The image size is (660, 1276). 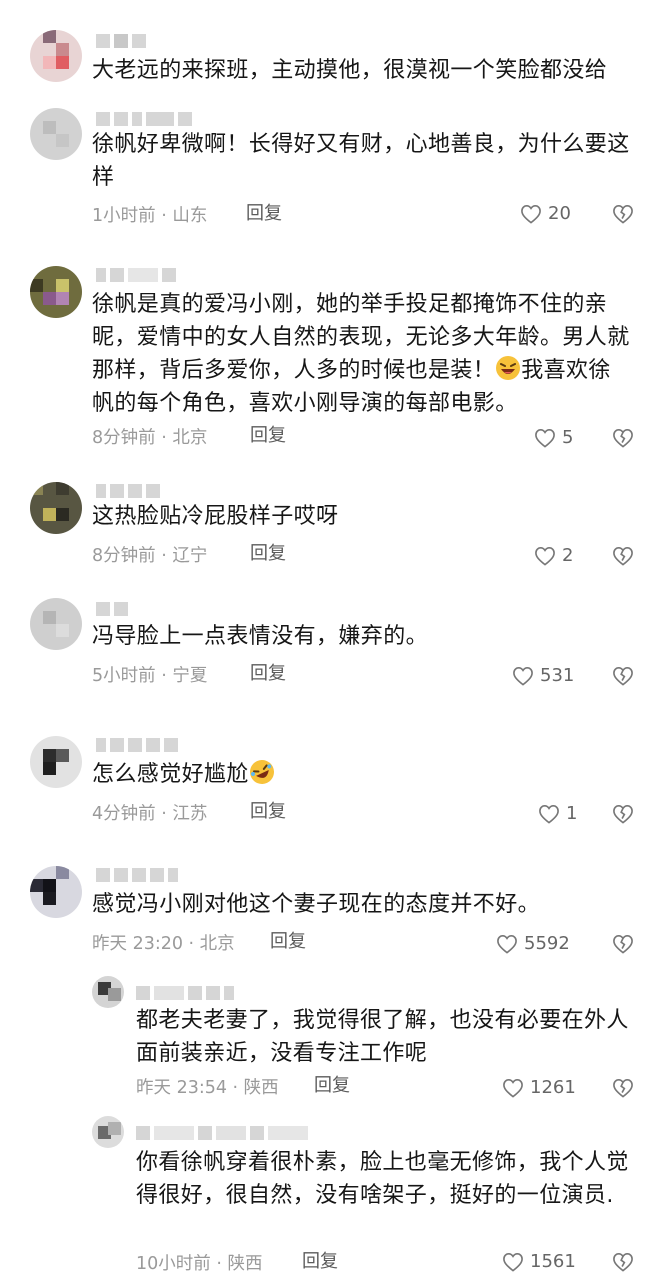 What do you see at coordinates (150, 215) in the screenshot?
I see `comment-meta: 1小时前 · 山东` at bounding box center [150, 215].